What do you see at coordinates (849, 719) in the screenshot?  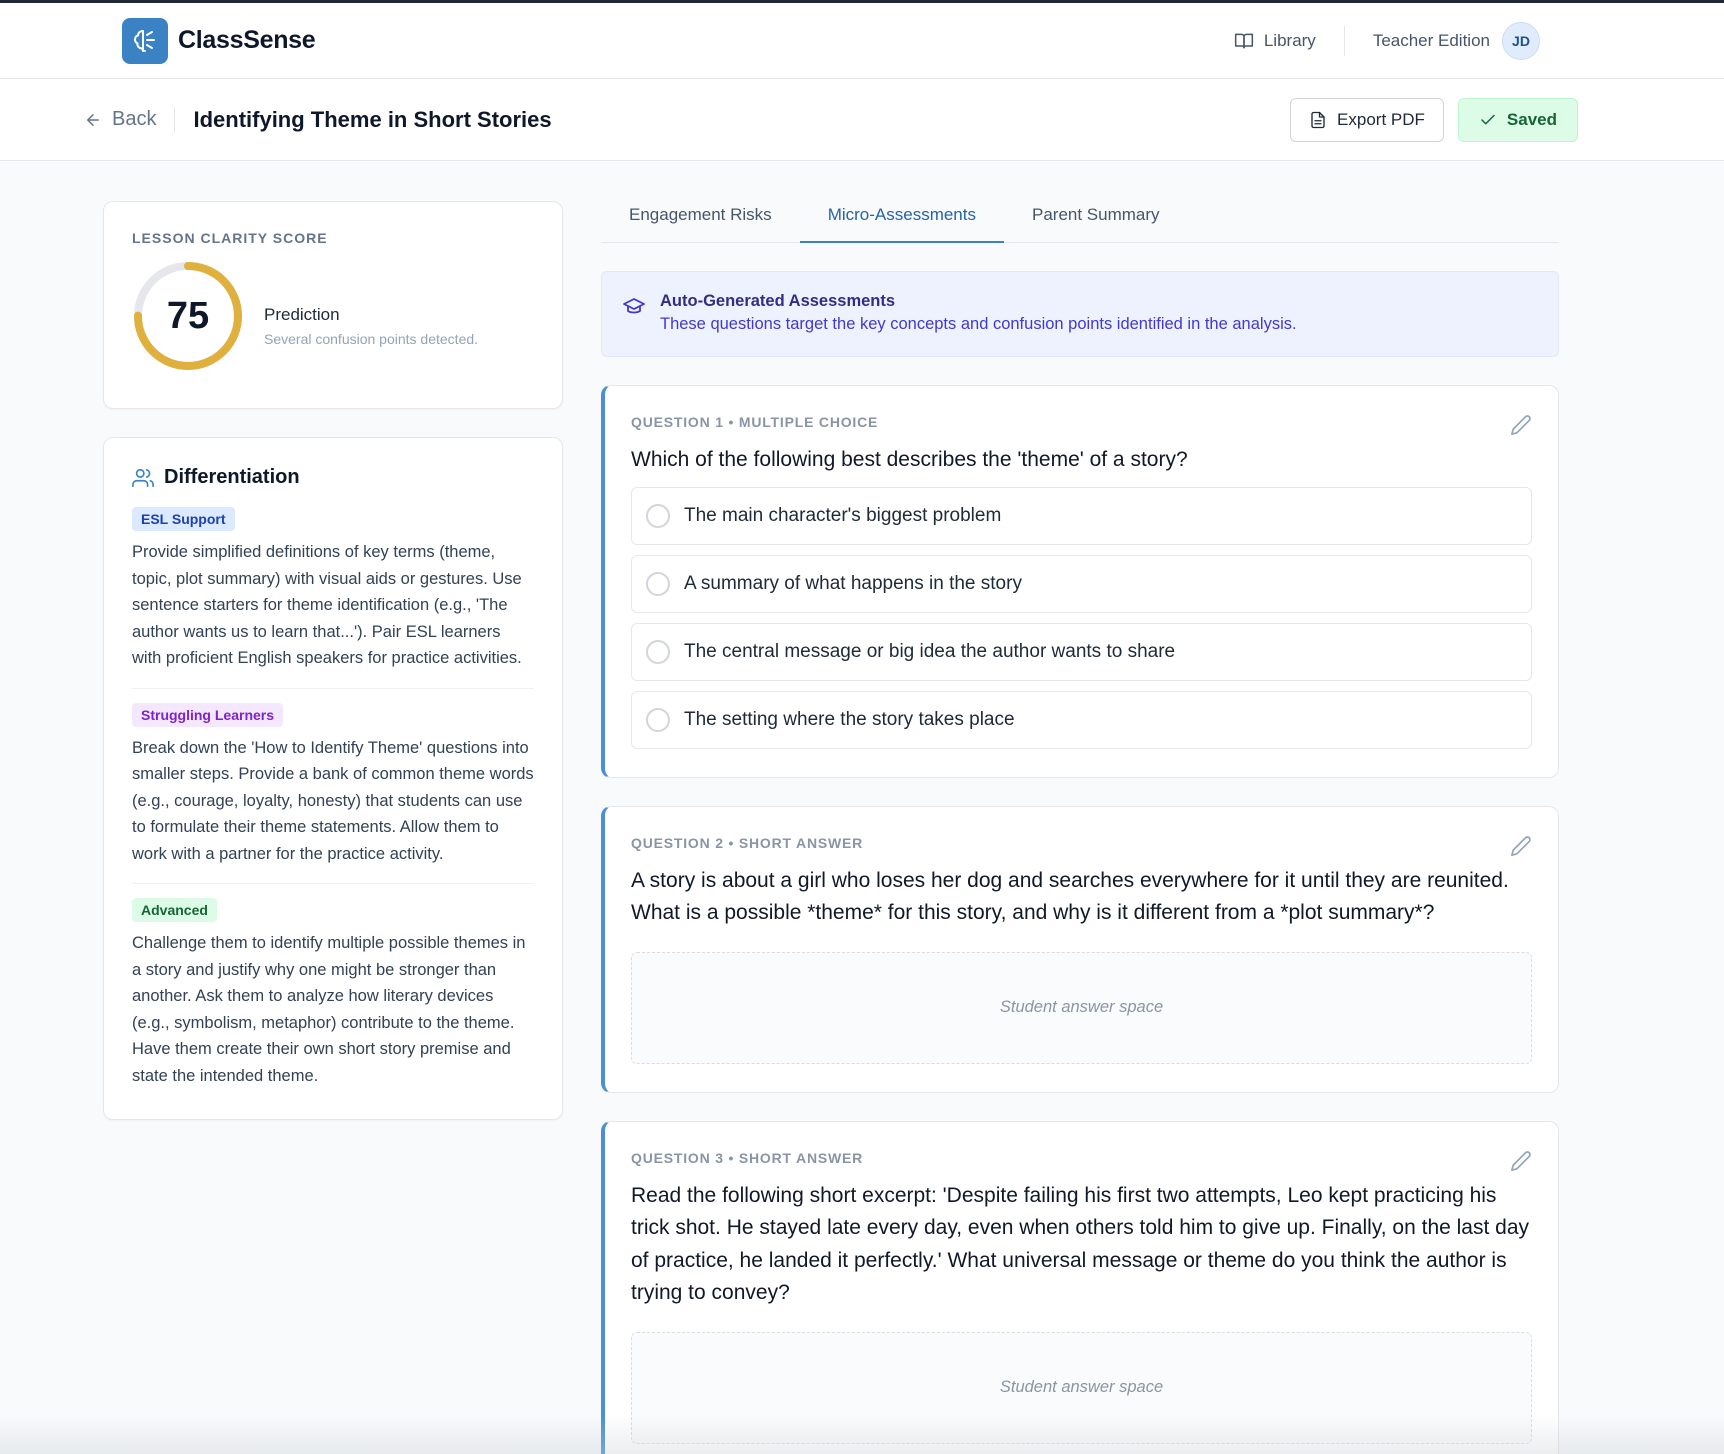 I see `answer-option-label: The setting where the story takes place` at bounding box center [849, 719].